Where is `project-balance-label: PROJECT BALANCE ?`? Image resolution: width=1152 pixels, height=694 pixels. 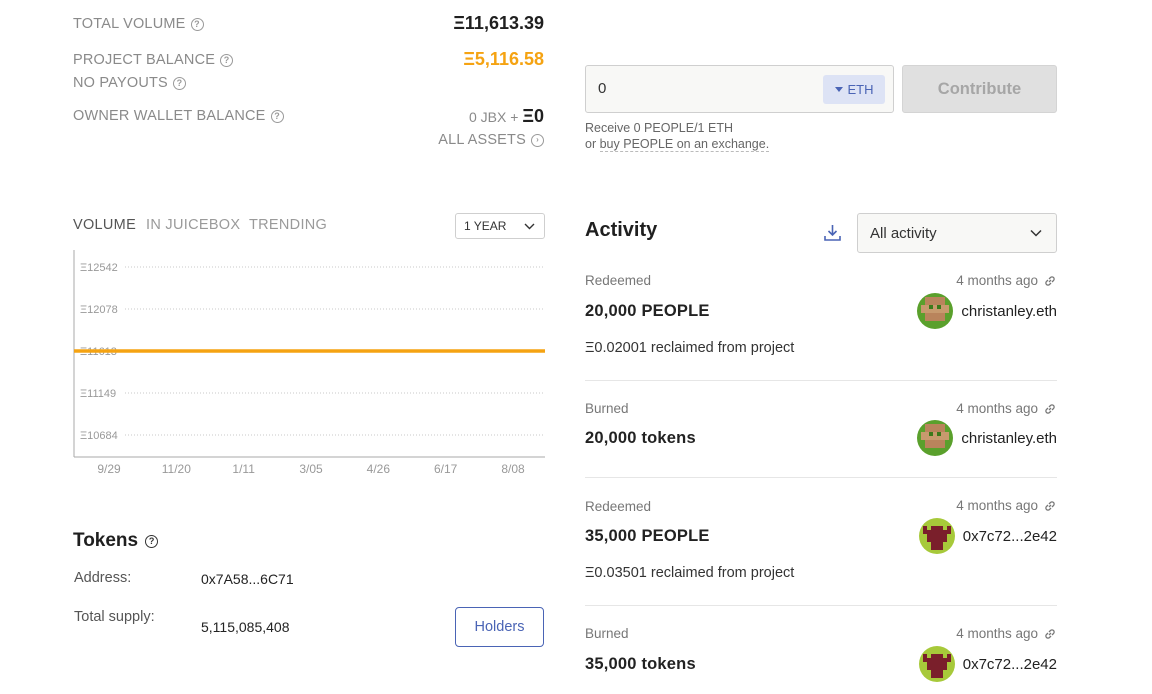
project-balance-label: PROJECT BALANCE ? is located at coordinates (153, 60).